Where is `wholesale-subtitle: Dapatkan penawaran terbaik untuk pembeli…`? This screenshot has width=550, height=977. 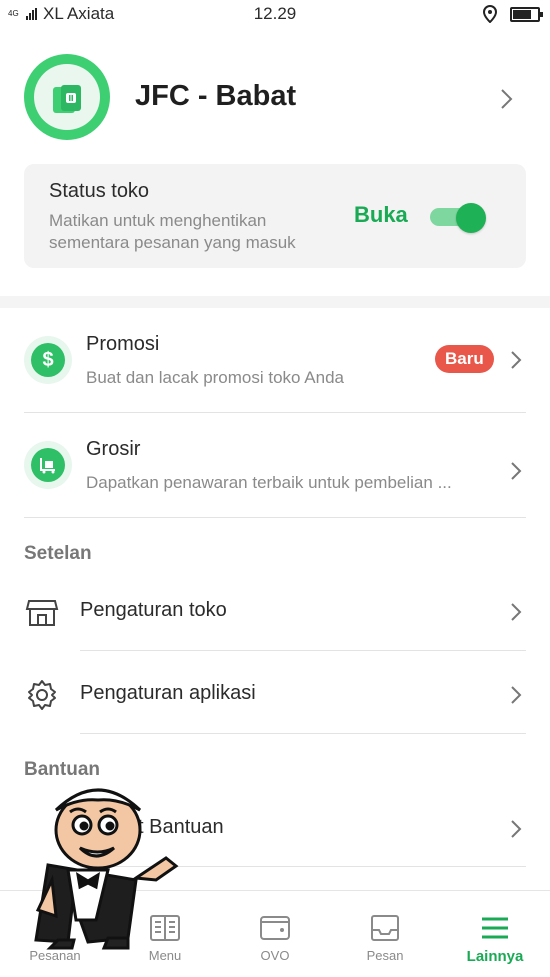
wholesale-subtitle: Dapatkan penawaran terbaik untuk pembeli… is located at coordinates (269, 482).